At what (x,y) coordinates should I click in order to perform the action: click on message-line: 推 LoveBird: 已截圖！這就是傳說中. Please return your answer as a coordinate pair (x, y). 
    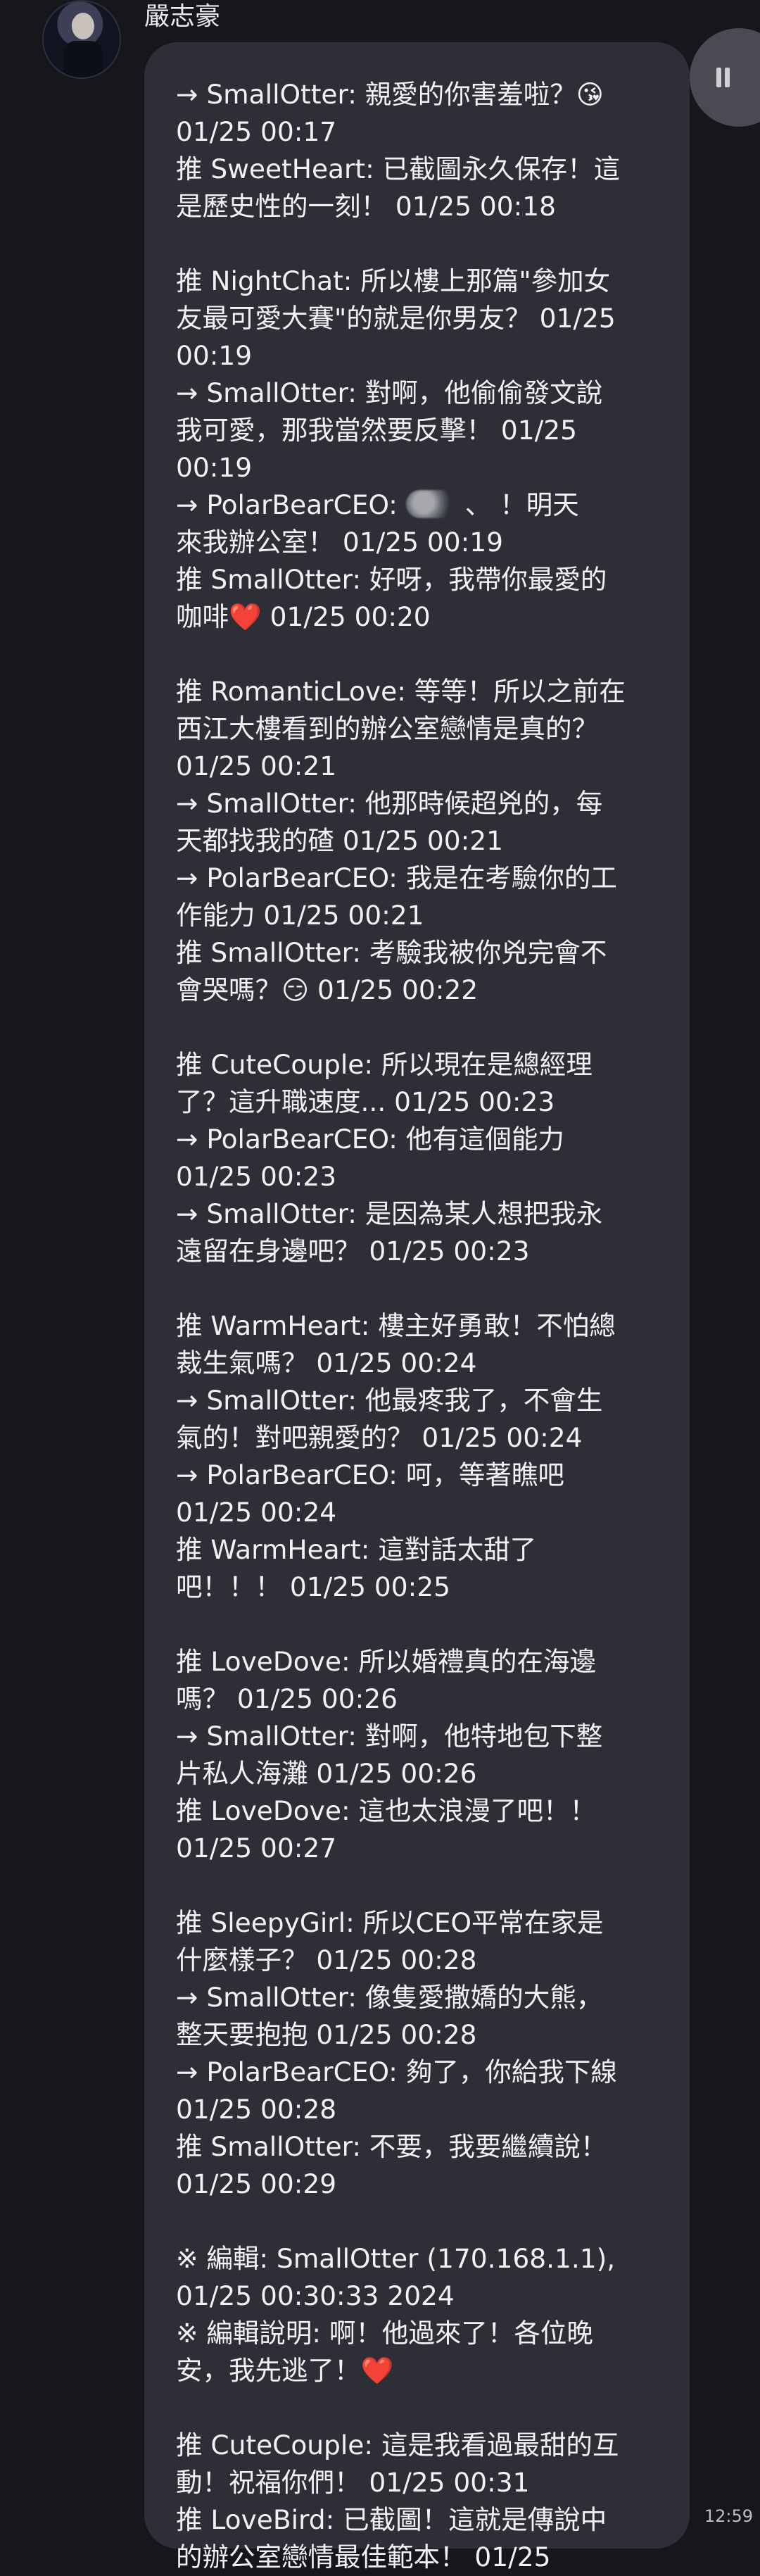
    Looking at the image, I should click on (391, 2519).